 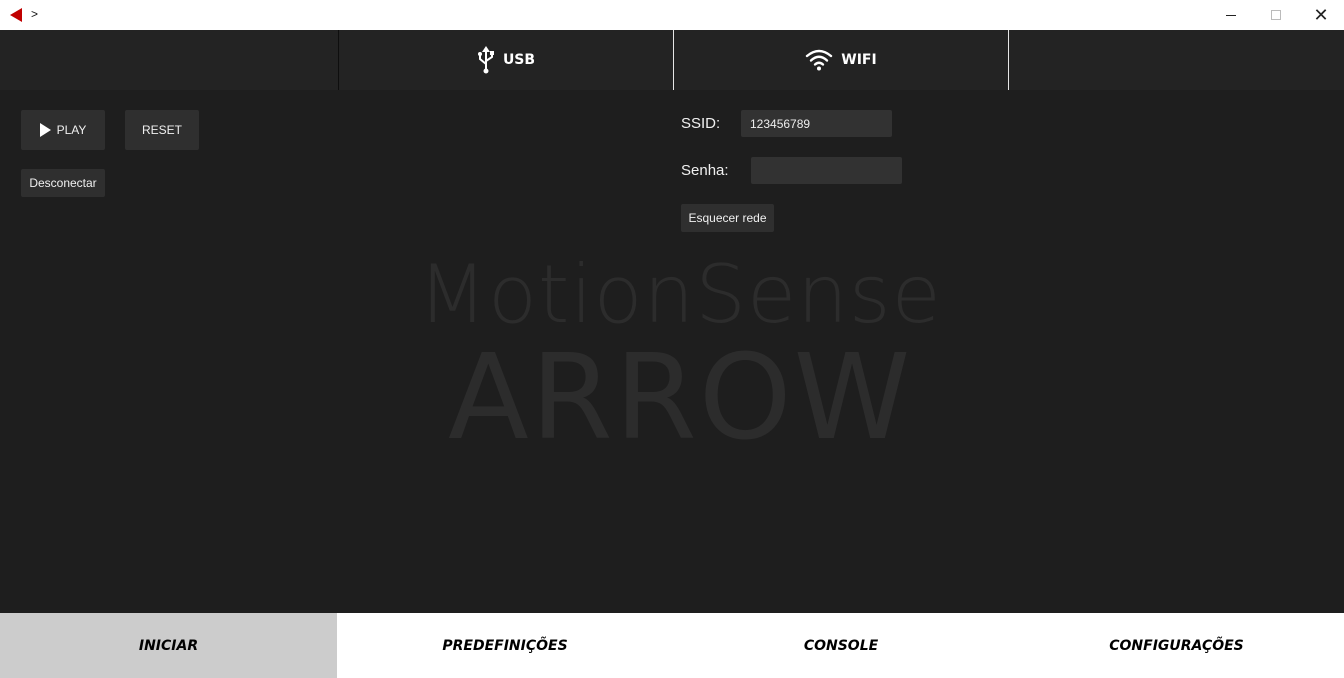 I want to click on play-label: PLAY, so click(x=71, y=130).